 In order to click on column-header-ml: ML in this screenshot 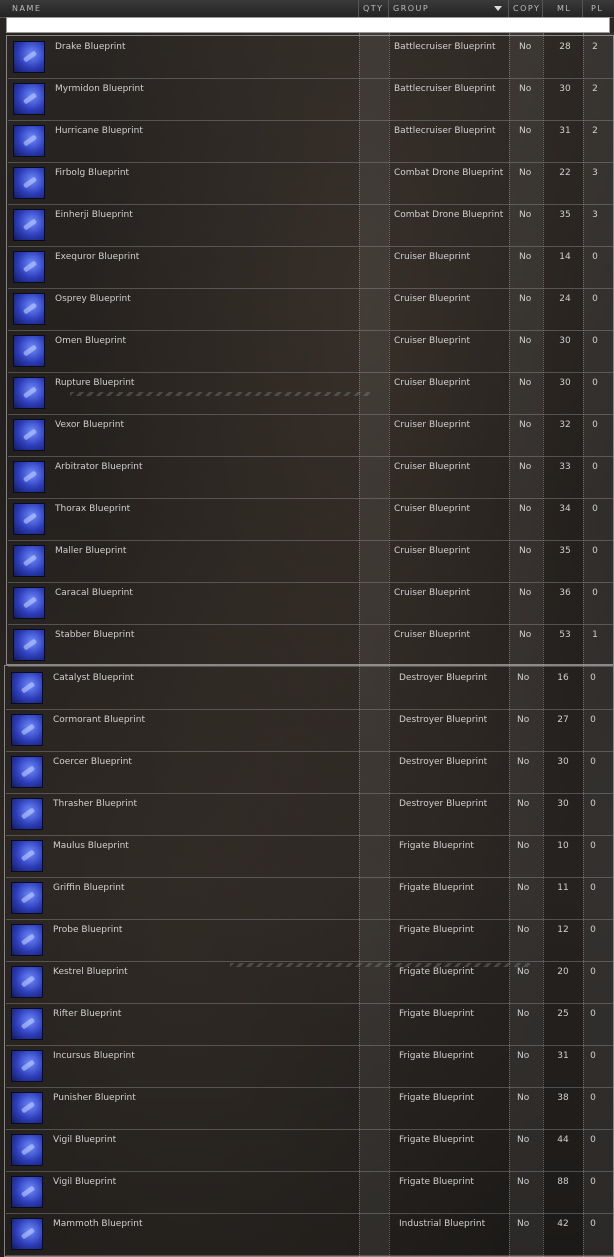, I will do `click(563, 8)`.